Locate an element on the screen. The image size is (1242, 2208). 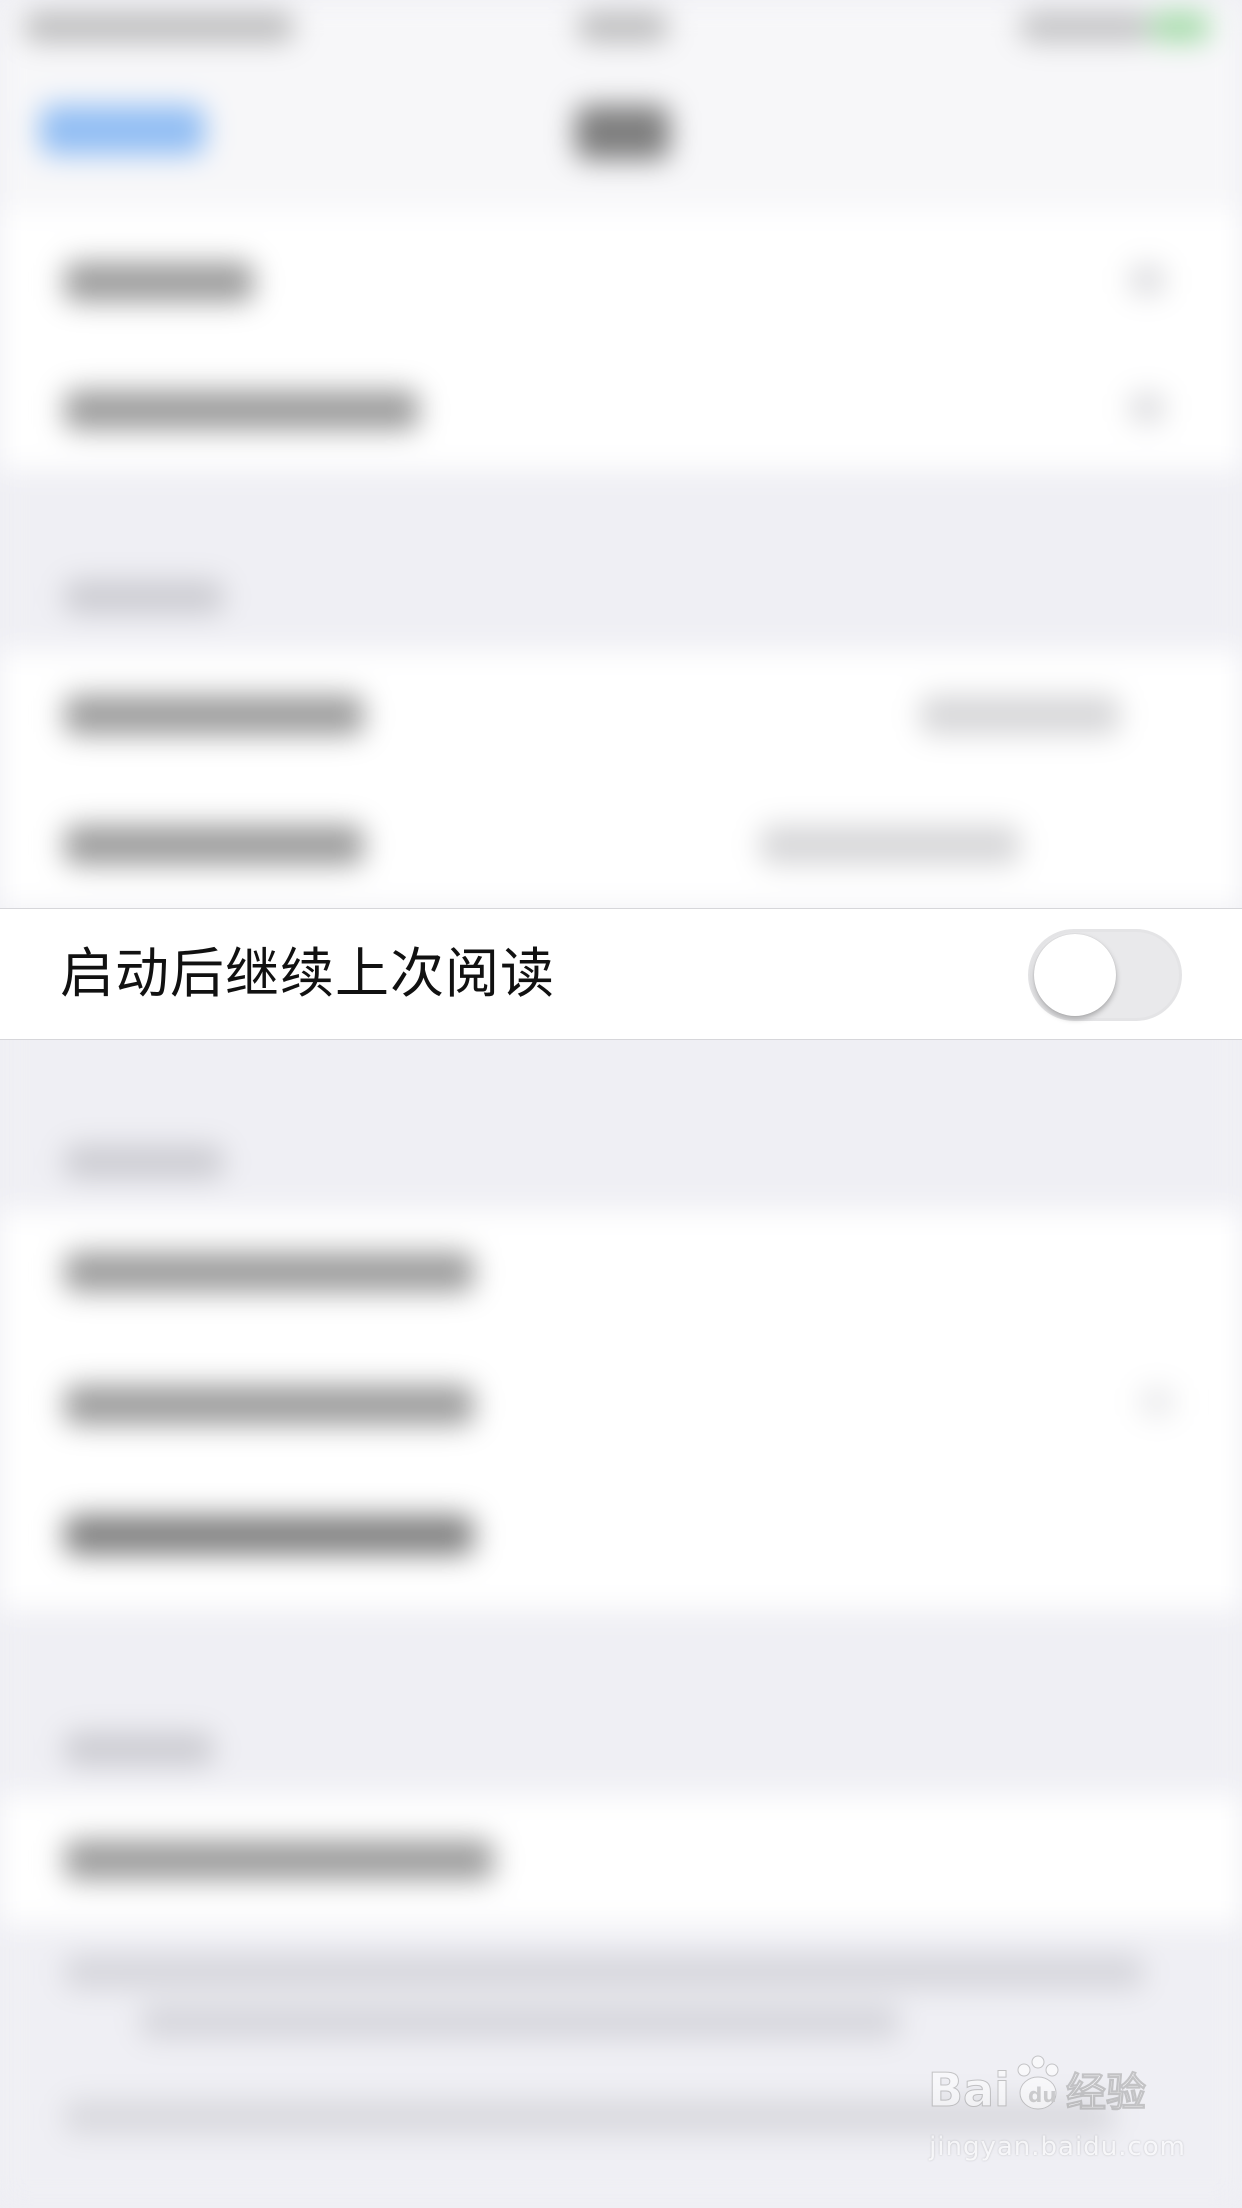
continue-reading-toggle is located at coordinates (1105, 975).